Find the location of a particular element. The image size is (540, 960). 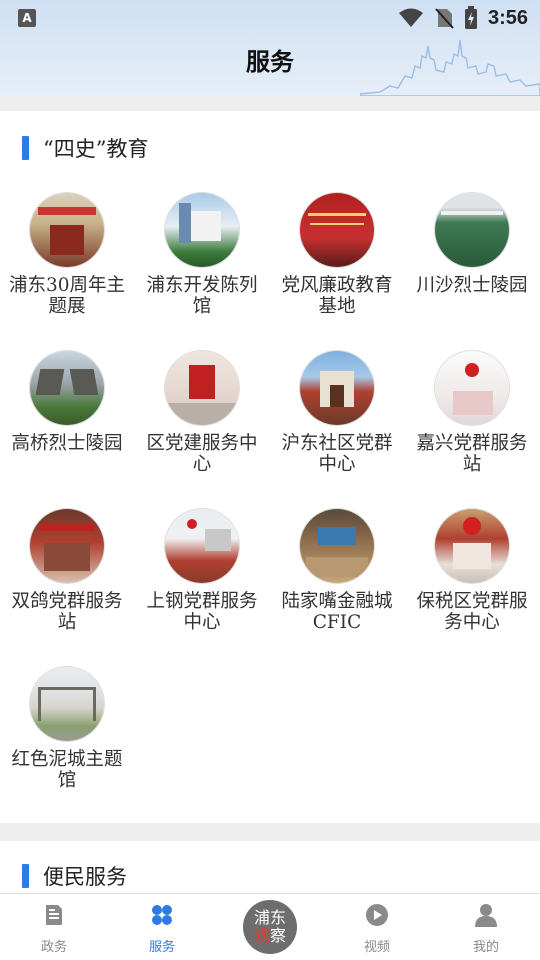

status-bar: A 3:56 is located at coordinates (270, 18).